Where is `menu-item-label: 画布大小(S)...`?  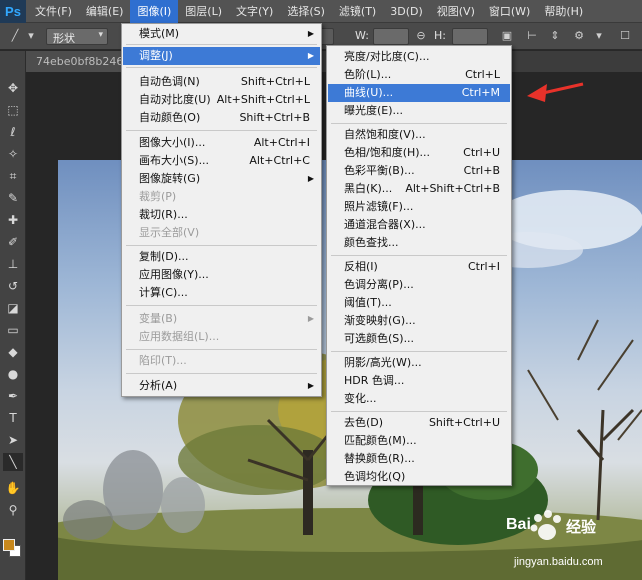 menu-item-label: 画布大小(S)... is located at coordinates (174, 160).